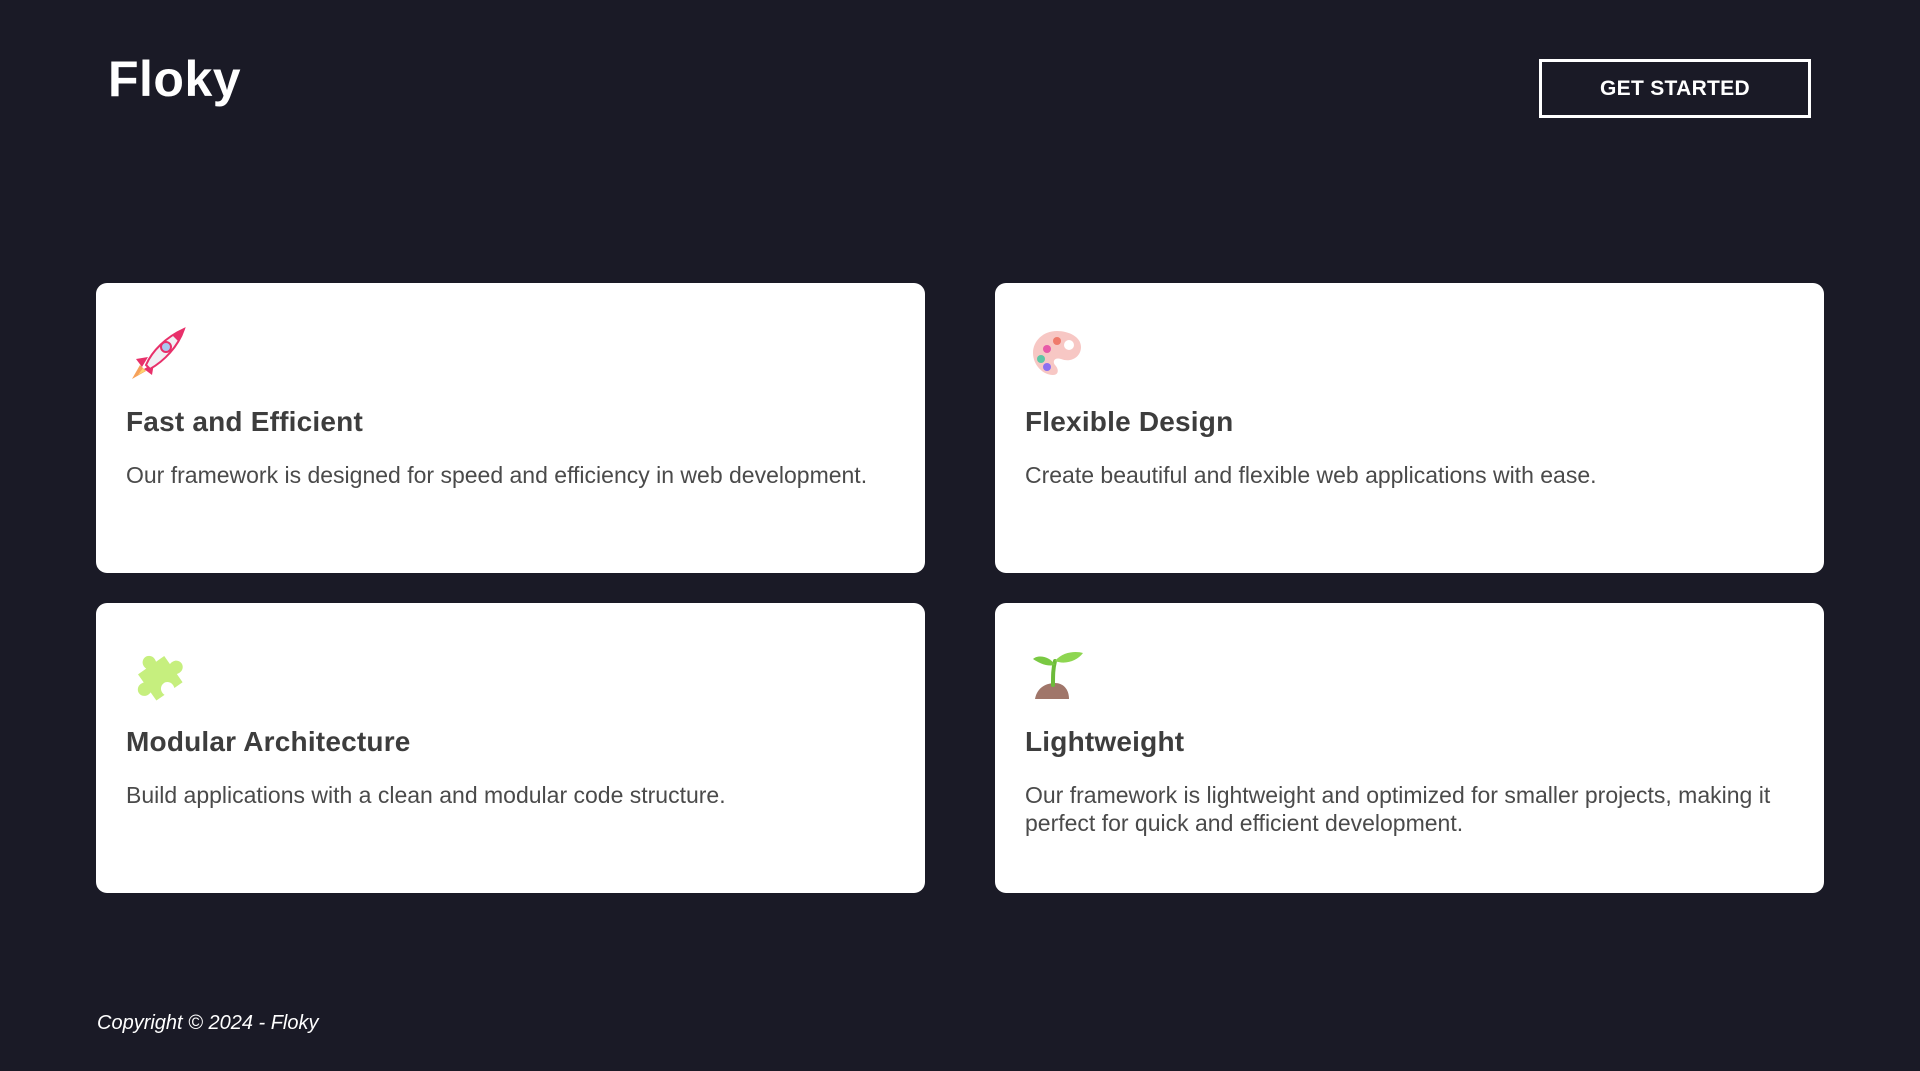 The image size is (1920, 1071). Describe the element at coordinates (158, 673) in the screenshot. I see `puzzle-piece-icon` at that location.